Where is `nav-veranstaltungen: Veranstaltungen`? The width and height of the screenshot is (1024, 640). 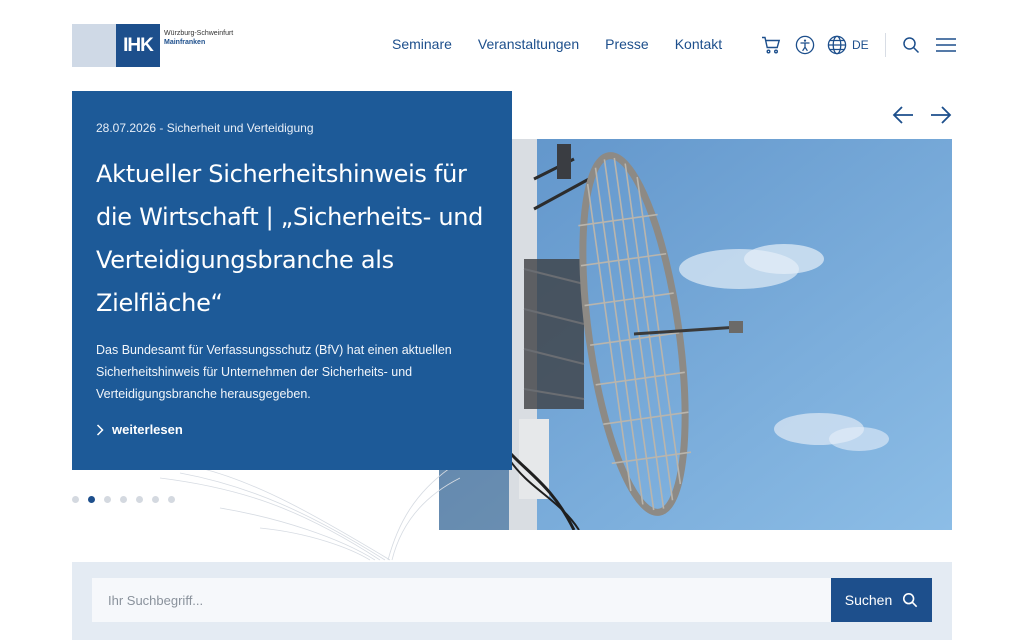 nav-veranstaltungen: Veranstaltungen is located at coordinates (528, 44).